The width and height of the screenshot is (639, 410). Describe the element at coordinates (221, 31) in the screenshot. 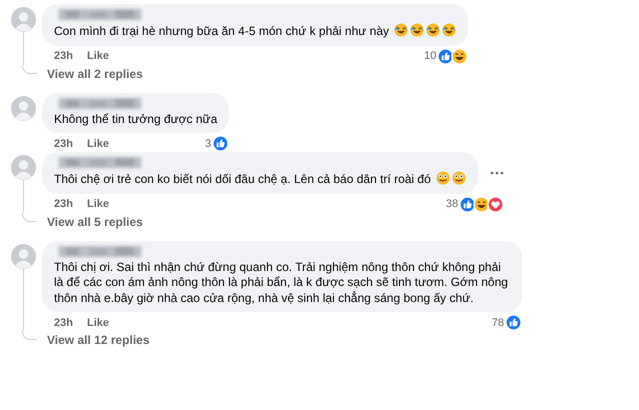

I see `comment-text: Con mình đi trại hè nhưng bữa ăn 4-5 món chứ k phải như này` at that location.